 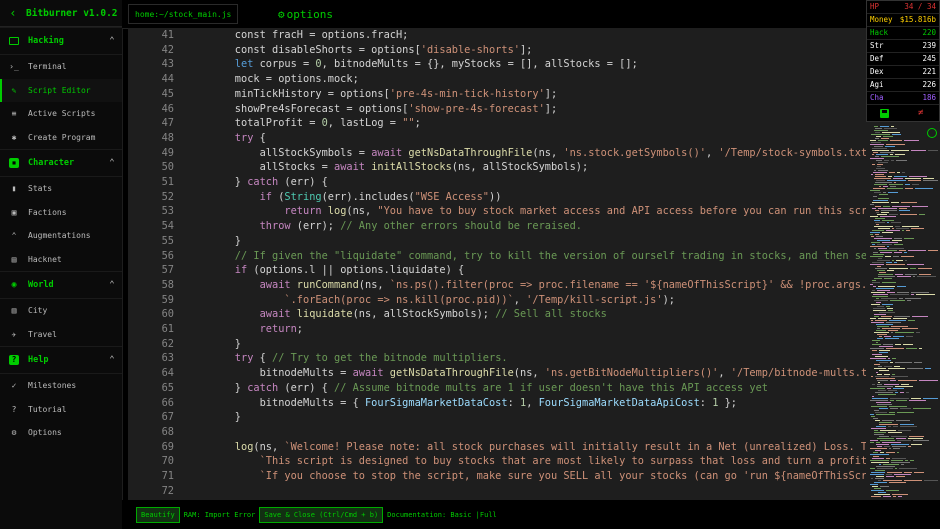 What do you see at coordinates (167, 137) in the screenshot?
I see `line-number: 48` at bounding box center [167, 137].